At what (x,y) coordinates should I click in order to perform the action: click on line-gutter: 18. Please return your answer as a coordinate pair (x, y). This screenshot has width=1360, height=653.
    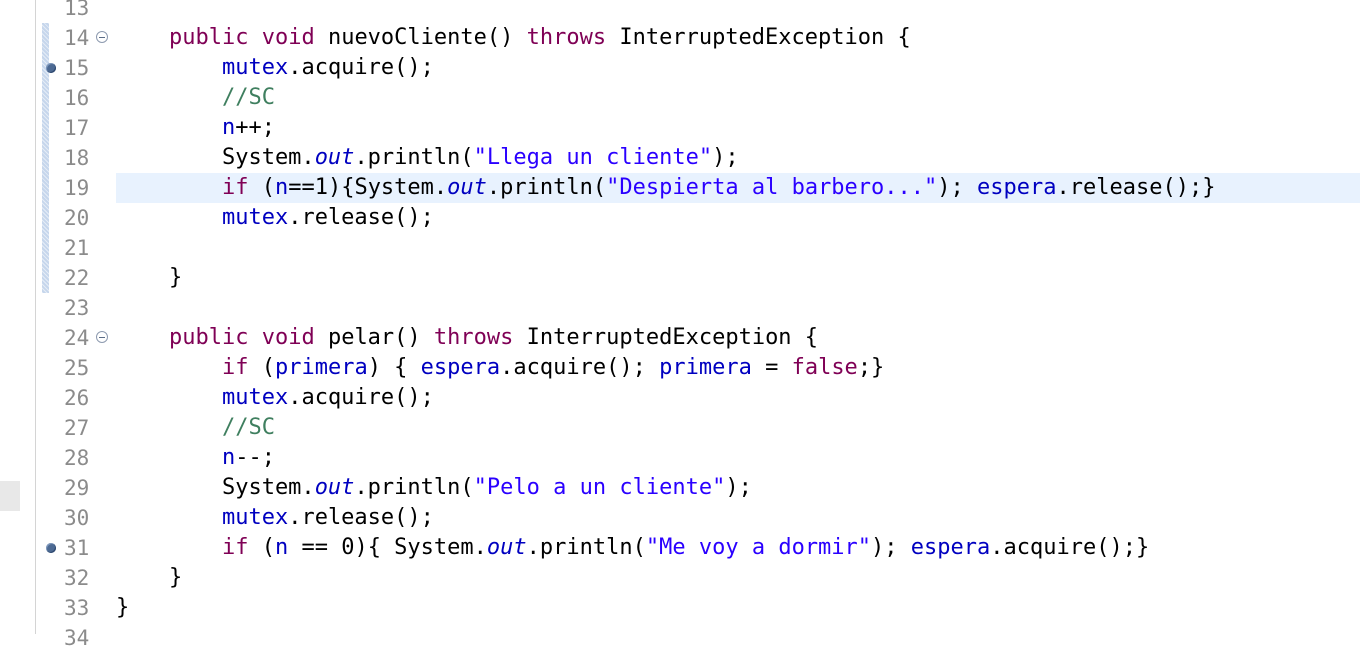
    Looking at the image, I should click on (76, 158).